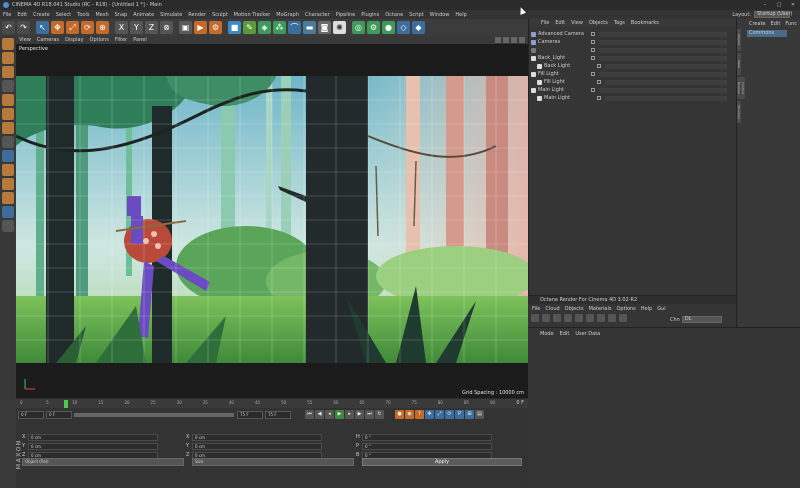  Describe the element at coordinates (536, 309) in the screenshot. I see `oct-menu-file: File` at that location.